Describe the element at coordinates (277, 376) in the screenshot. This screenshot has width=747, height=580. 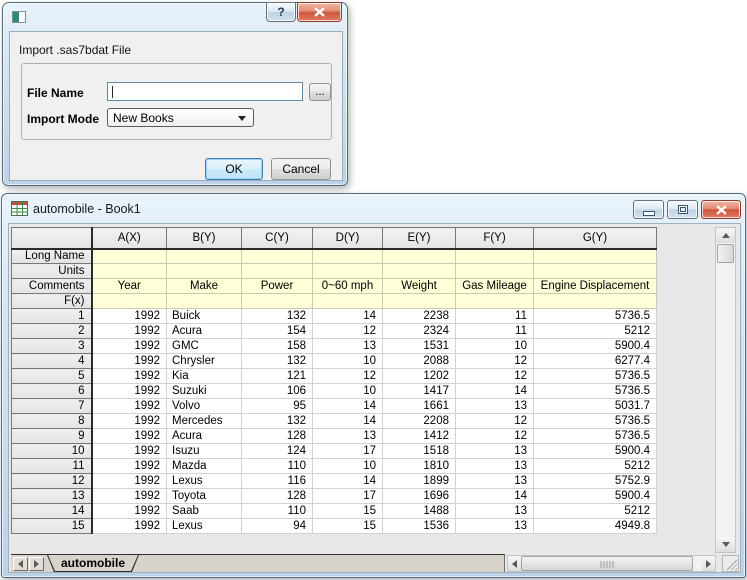
I see `grid-cell: 121` at that location.